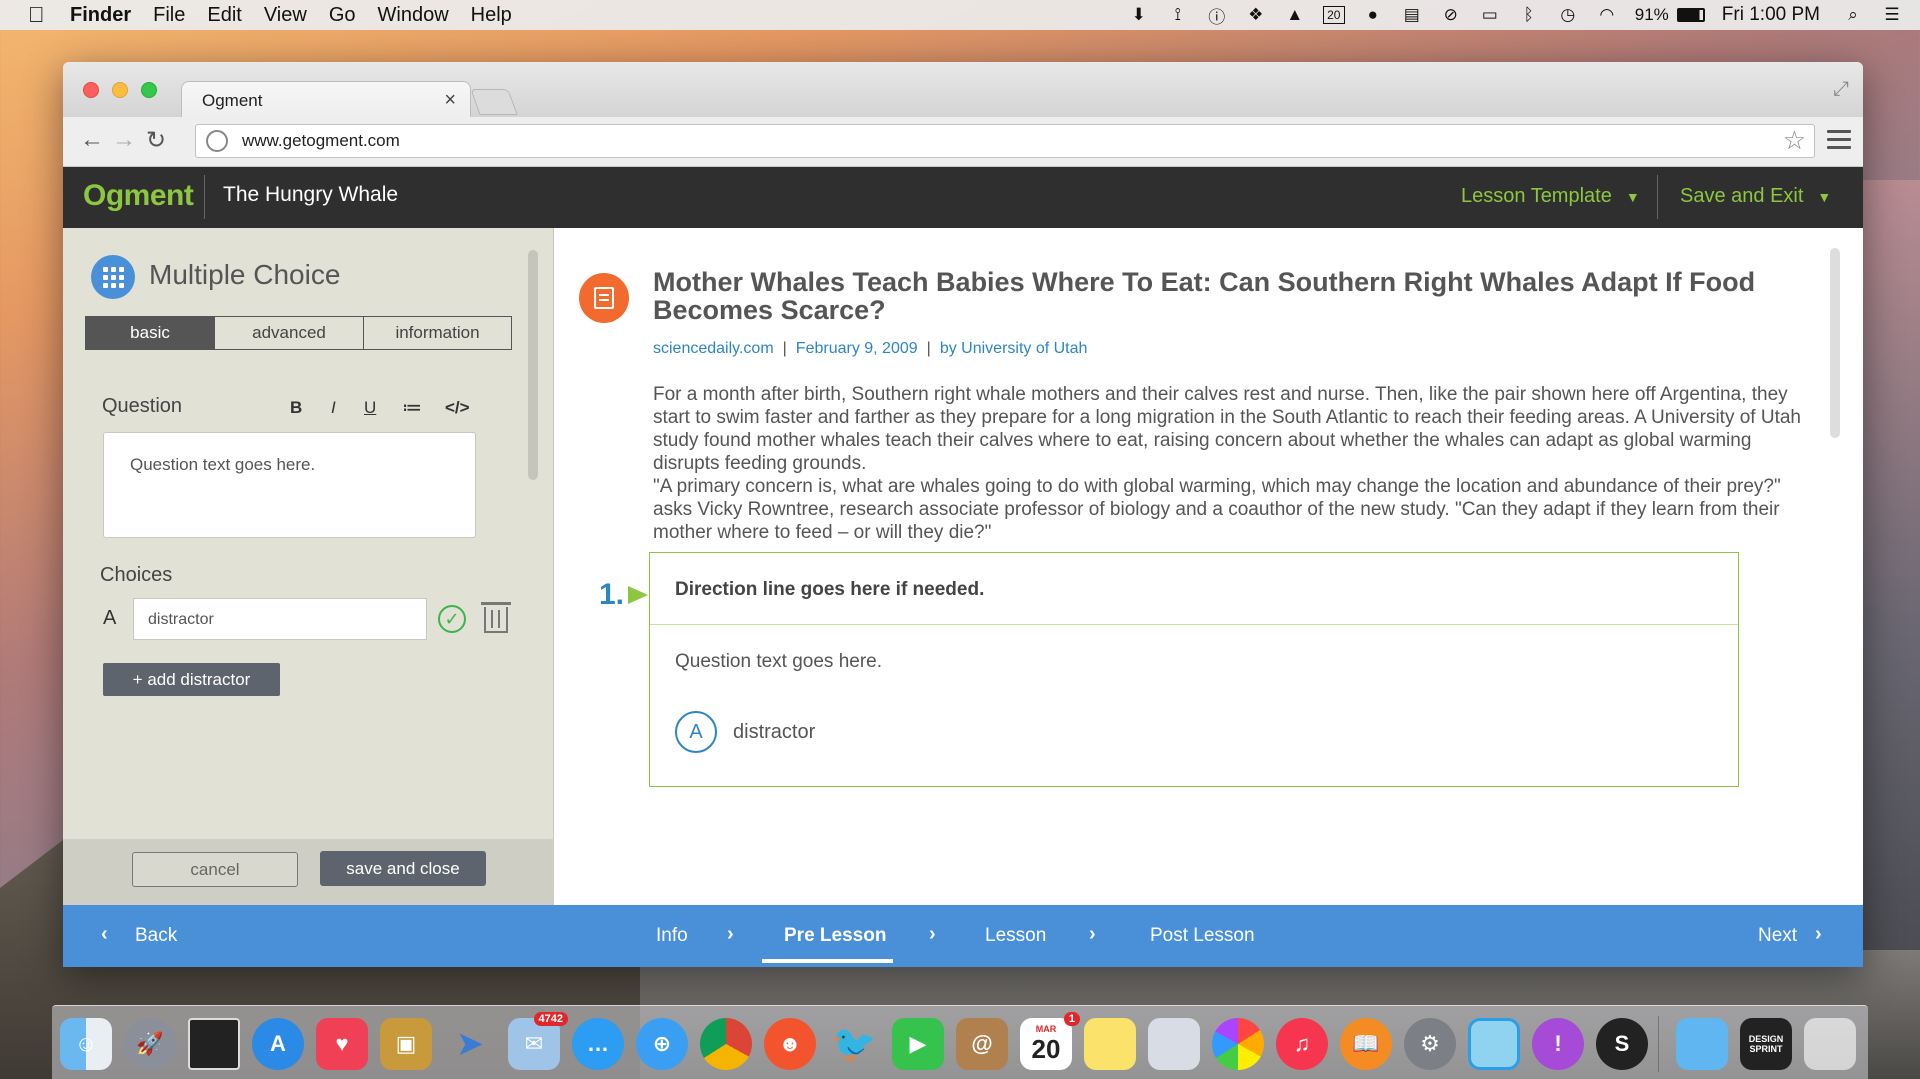 Image resolution: width=1920 pixels, height=1079 pixels. Describe the element at coordinates (342, 1044) in the screenshot. I see `pocket-icon: ♥` at that location.